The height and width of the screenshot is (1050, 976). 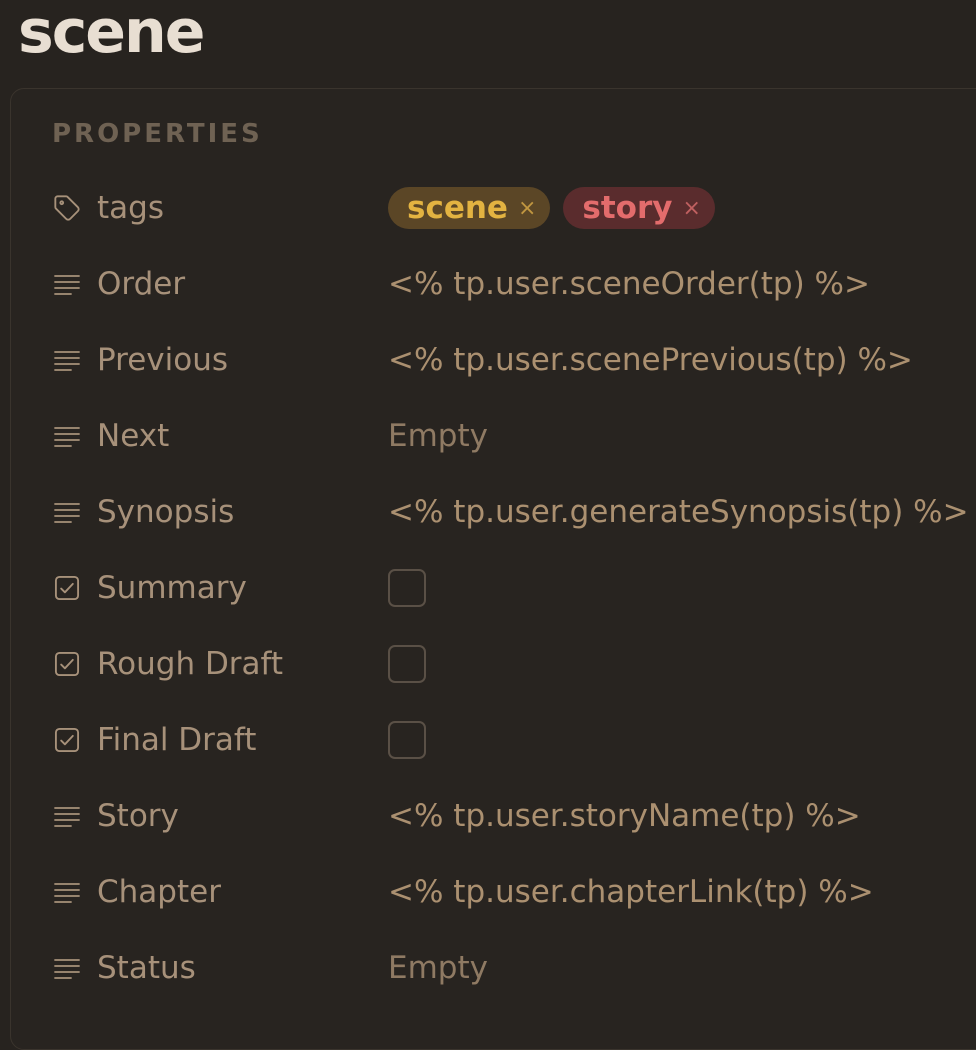 I want to click on property-row-order: Order <% tp.user.sceneOrder(tp) %>, so click(x=488, y=284).